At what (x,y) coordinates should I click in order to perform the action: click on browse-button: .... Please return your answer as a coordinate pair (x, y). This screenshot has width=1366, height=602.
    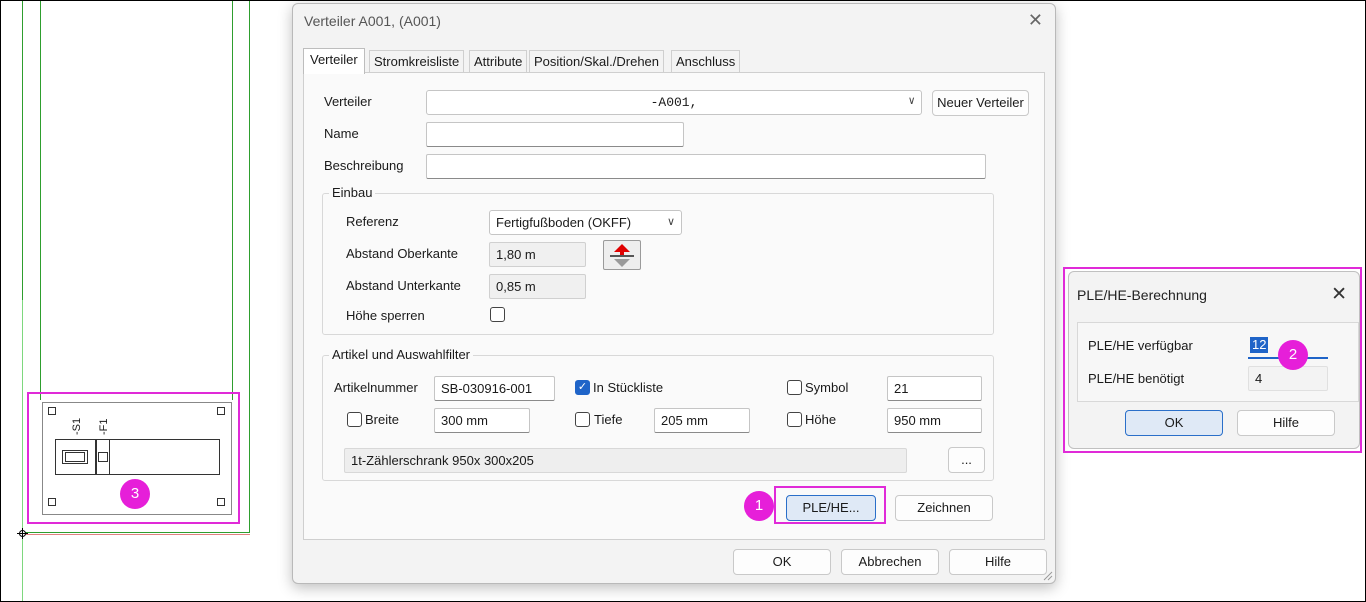
    Looking at the image, I should click on (966, 460).